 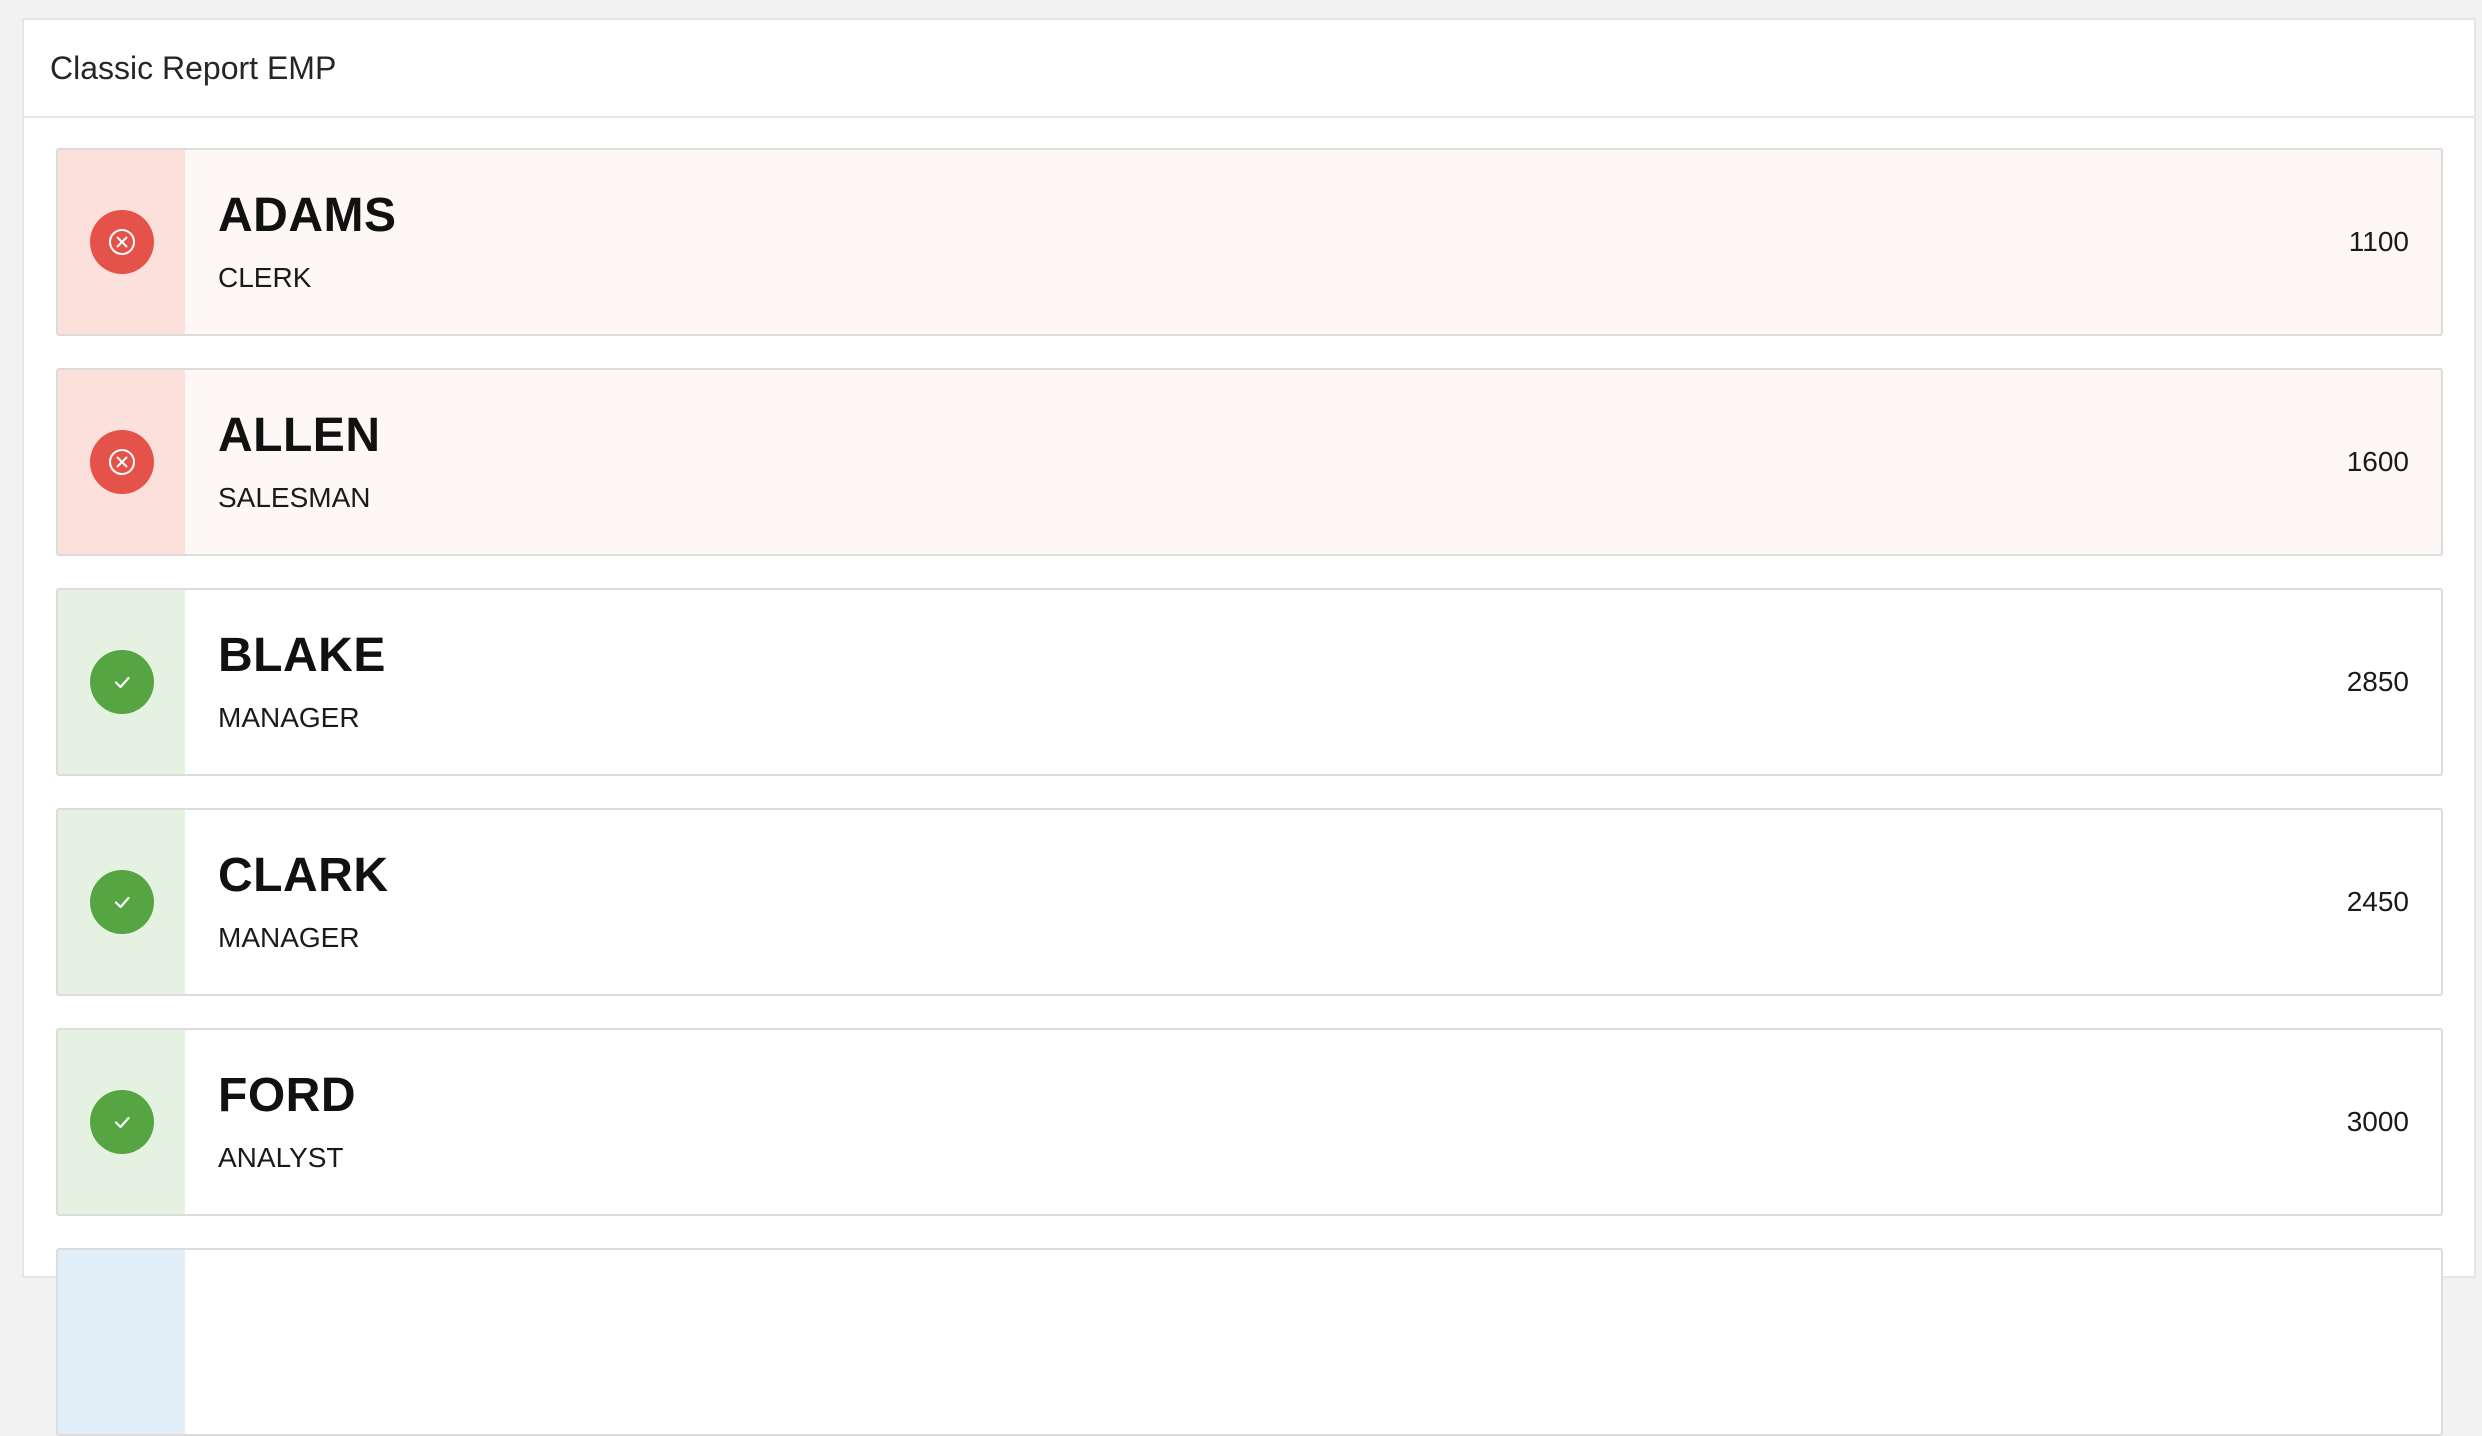 I want to click on employee-name: FORD, so click(x=287, y=1095).